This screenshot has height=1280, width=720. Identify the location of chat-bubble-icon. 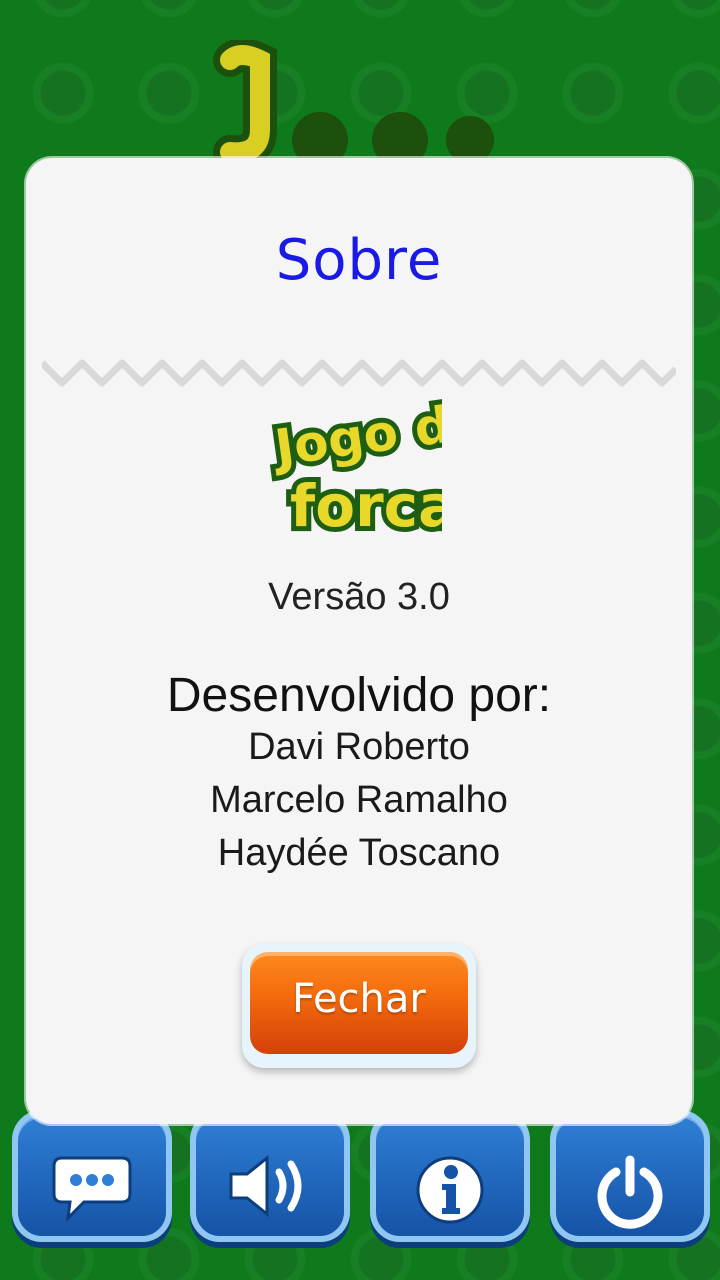
(92, 1189).